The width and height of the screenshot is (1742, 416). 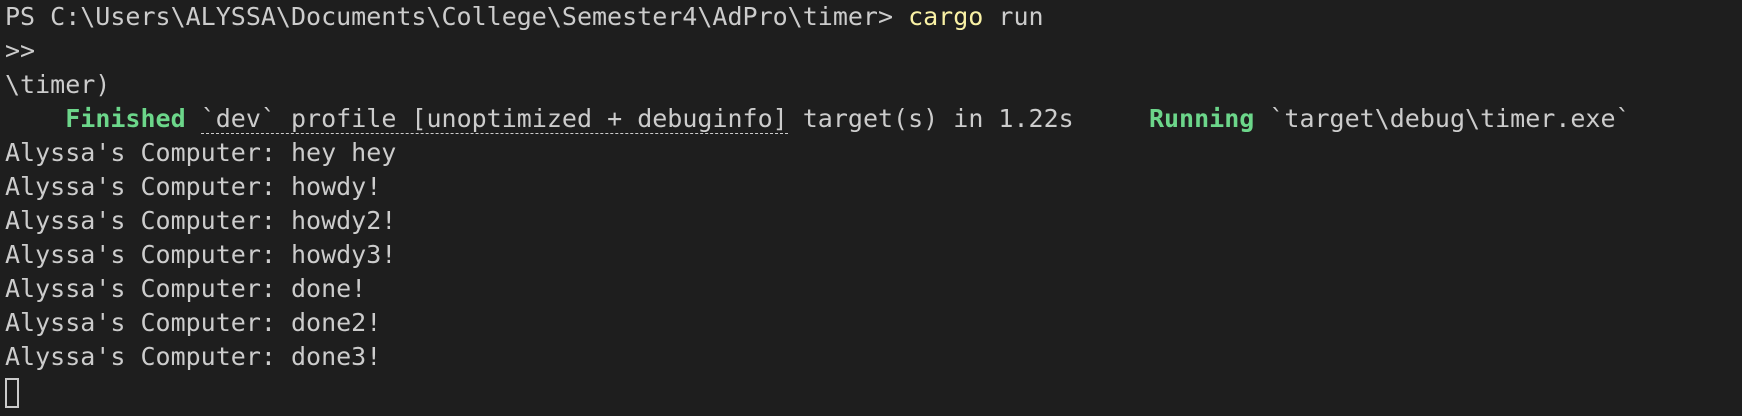 What do you see at coordinates (968, 118) in the screenshot?
I see `build-details: target(s) in 1.22s` at bounding box center [968, 118].